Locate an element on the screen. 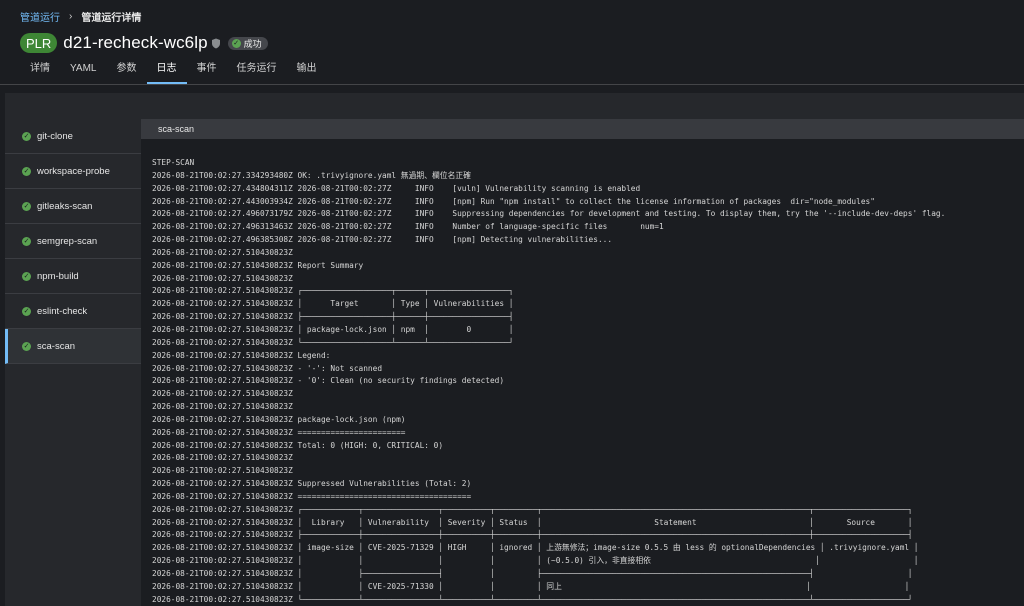  breadcrumb-current: 管道运行详情 is located at coordinates (111, 18).